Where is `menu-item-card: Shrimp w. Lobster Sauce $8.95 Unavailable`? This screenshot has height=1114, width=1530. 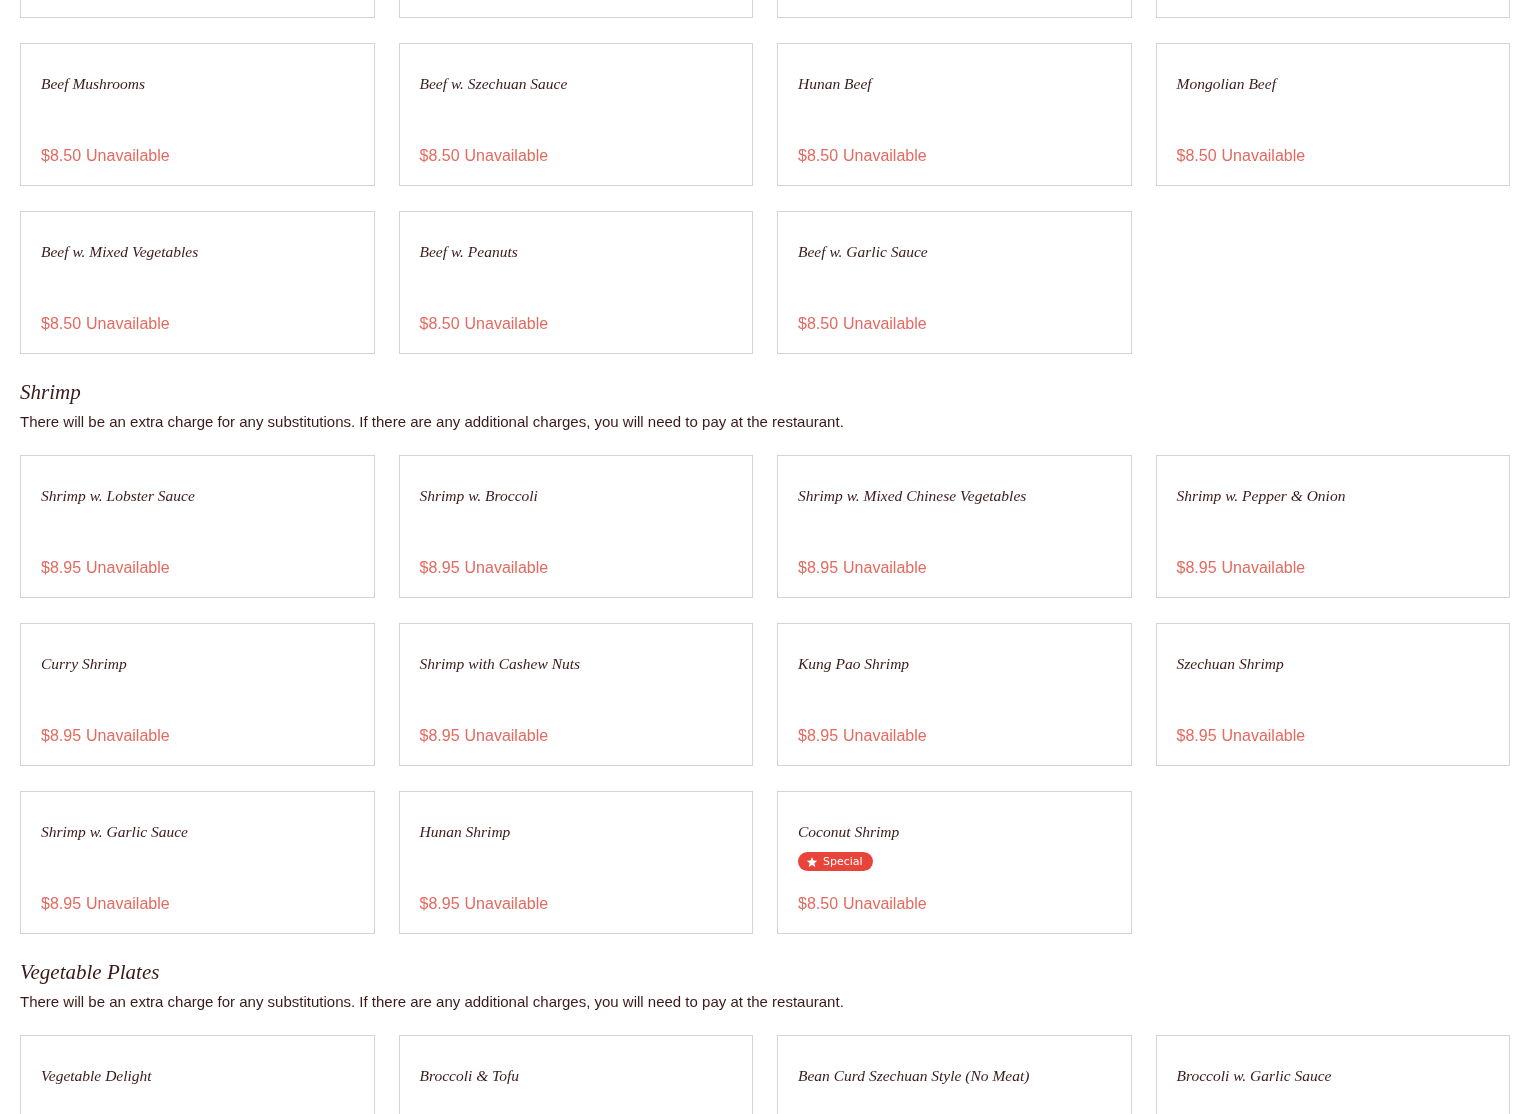 menu-item-card: Shrimp w. Lobster Sauce $8.95 Unavailable is located at coordinates (197, 526).